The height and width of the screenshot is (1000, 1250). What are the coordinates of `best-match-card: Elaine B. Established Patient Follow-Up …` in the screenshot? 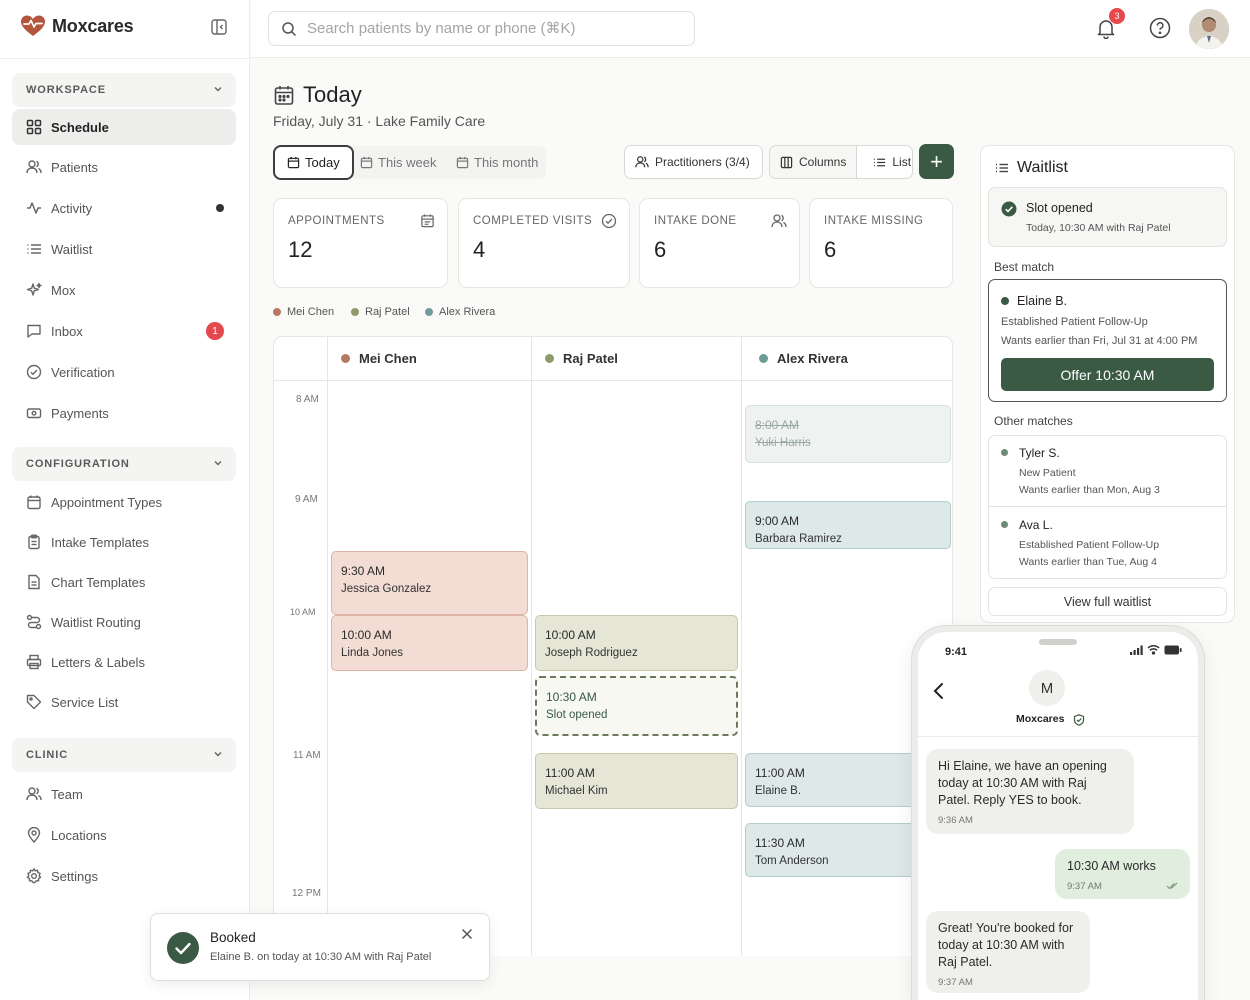 It's located at (1107, 340).